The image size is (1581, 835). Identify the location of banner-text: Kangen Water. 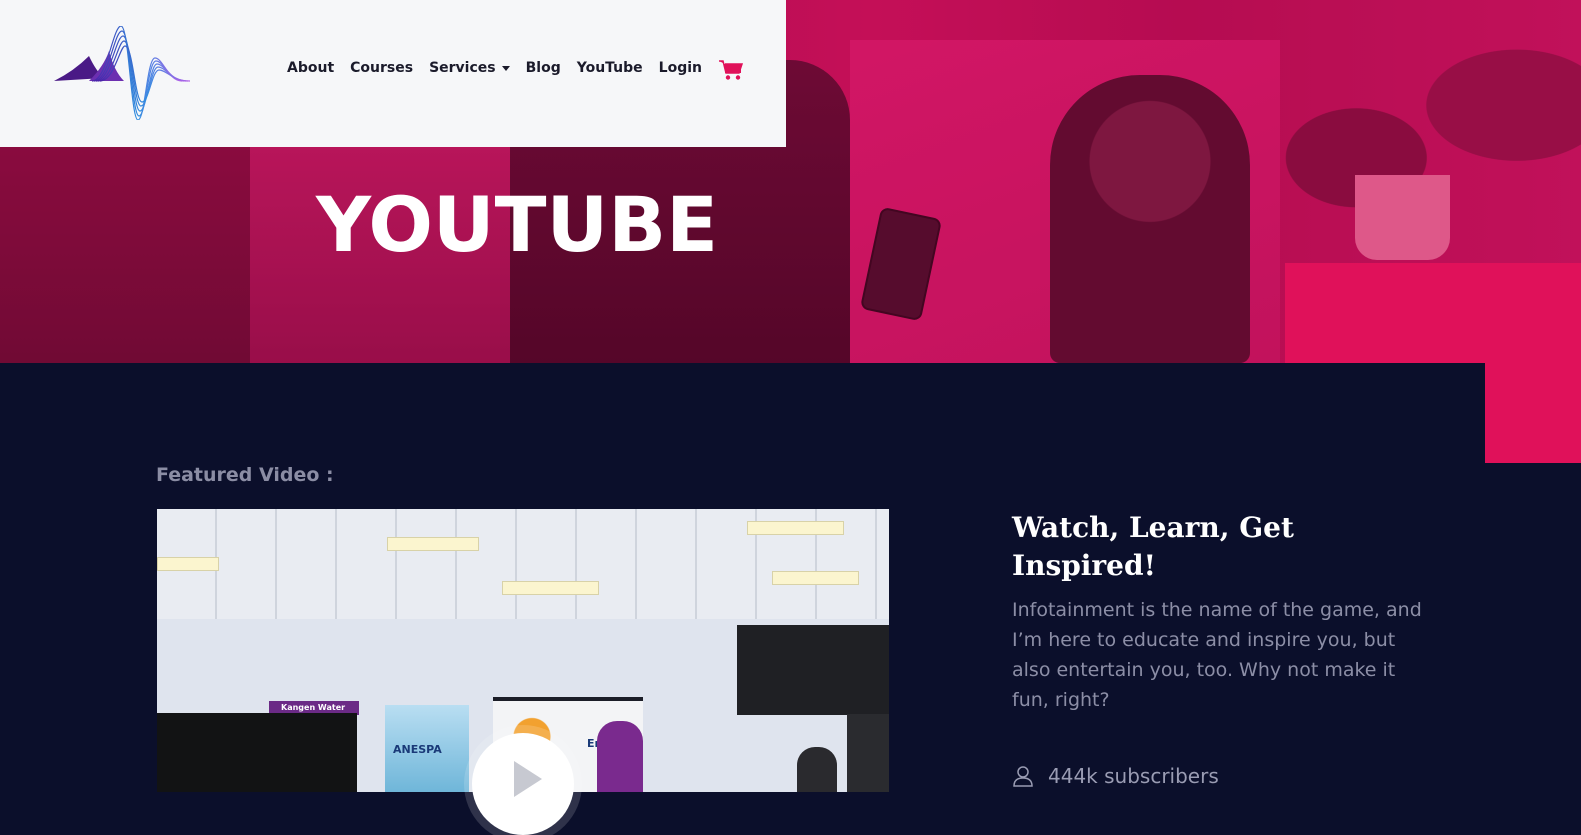
(313, 707).